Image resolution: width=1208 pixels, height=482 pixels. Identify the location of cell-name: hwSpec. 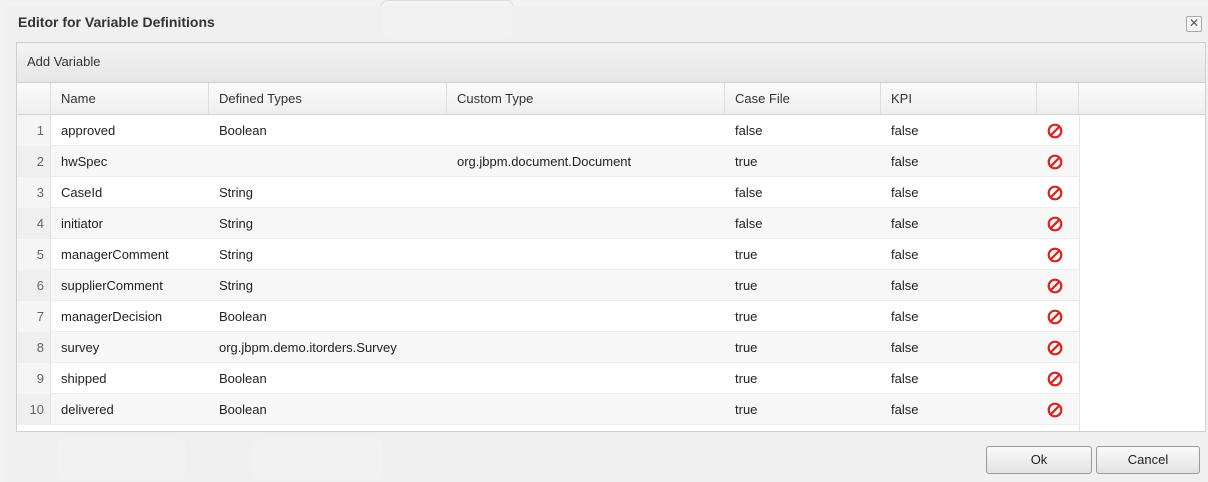
(130, 161).